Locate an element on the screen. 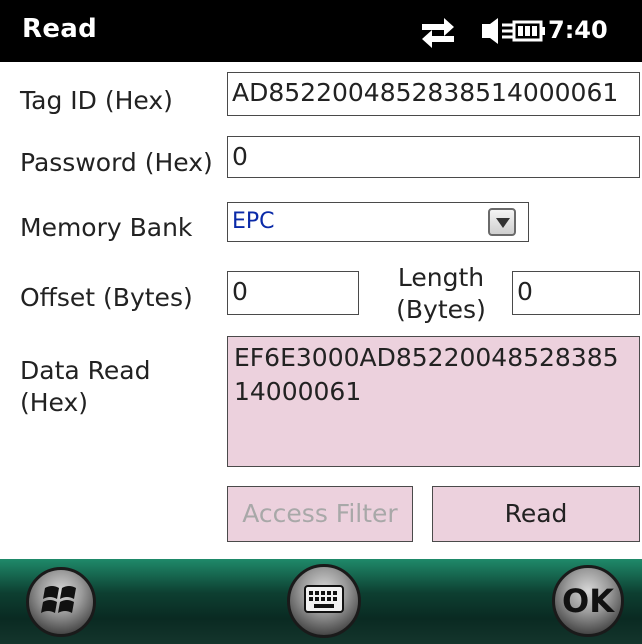  memory-bank-label: Memory Bank is located at coordinates (106, 227).